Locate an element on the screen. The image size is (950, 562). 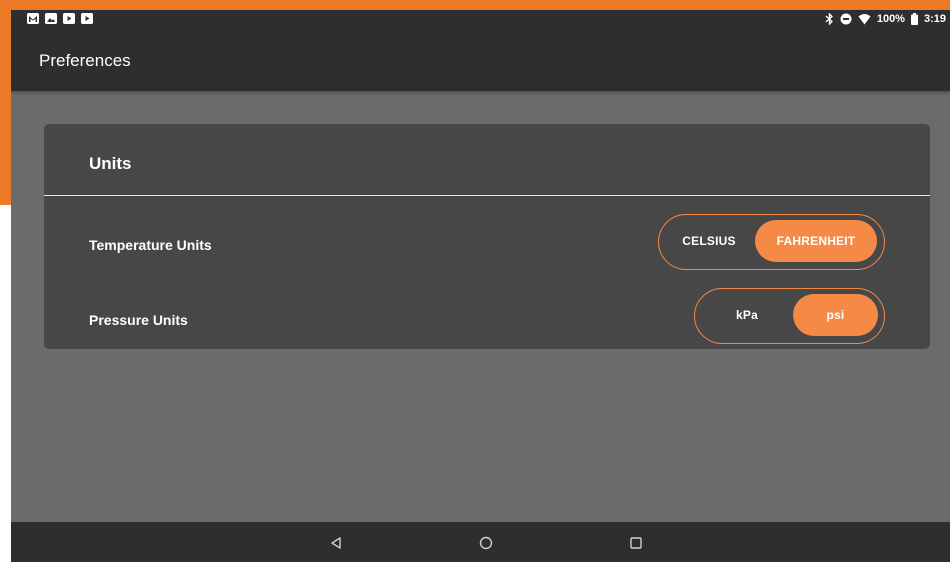
notification-icons is located at coordinates (60, 18).